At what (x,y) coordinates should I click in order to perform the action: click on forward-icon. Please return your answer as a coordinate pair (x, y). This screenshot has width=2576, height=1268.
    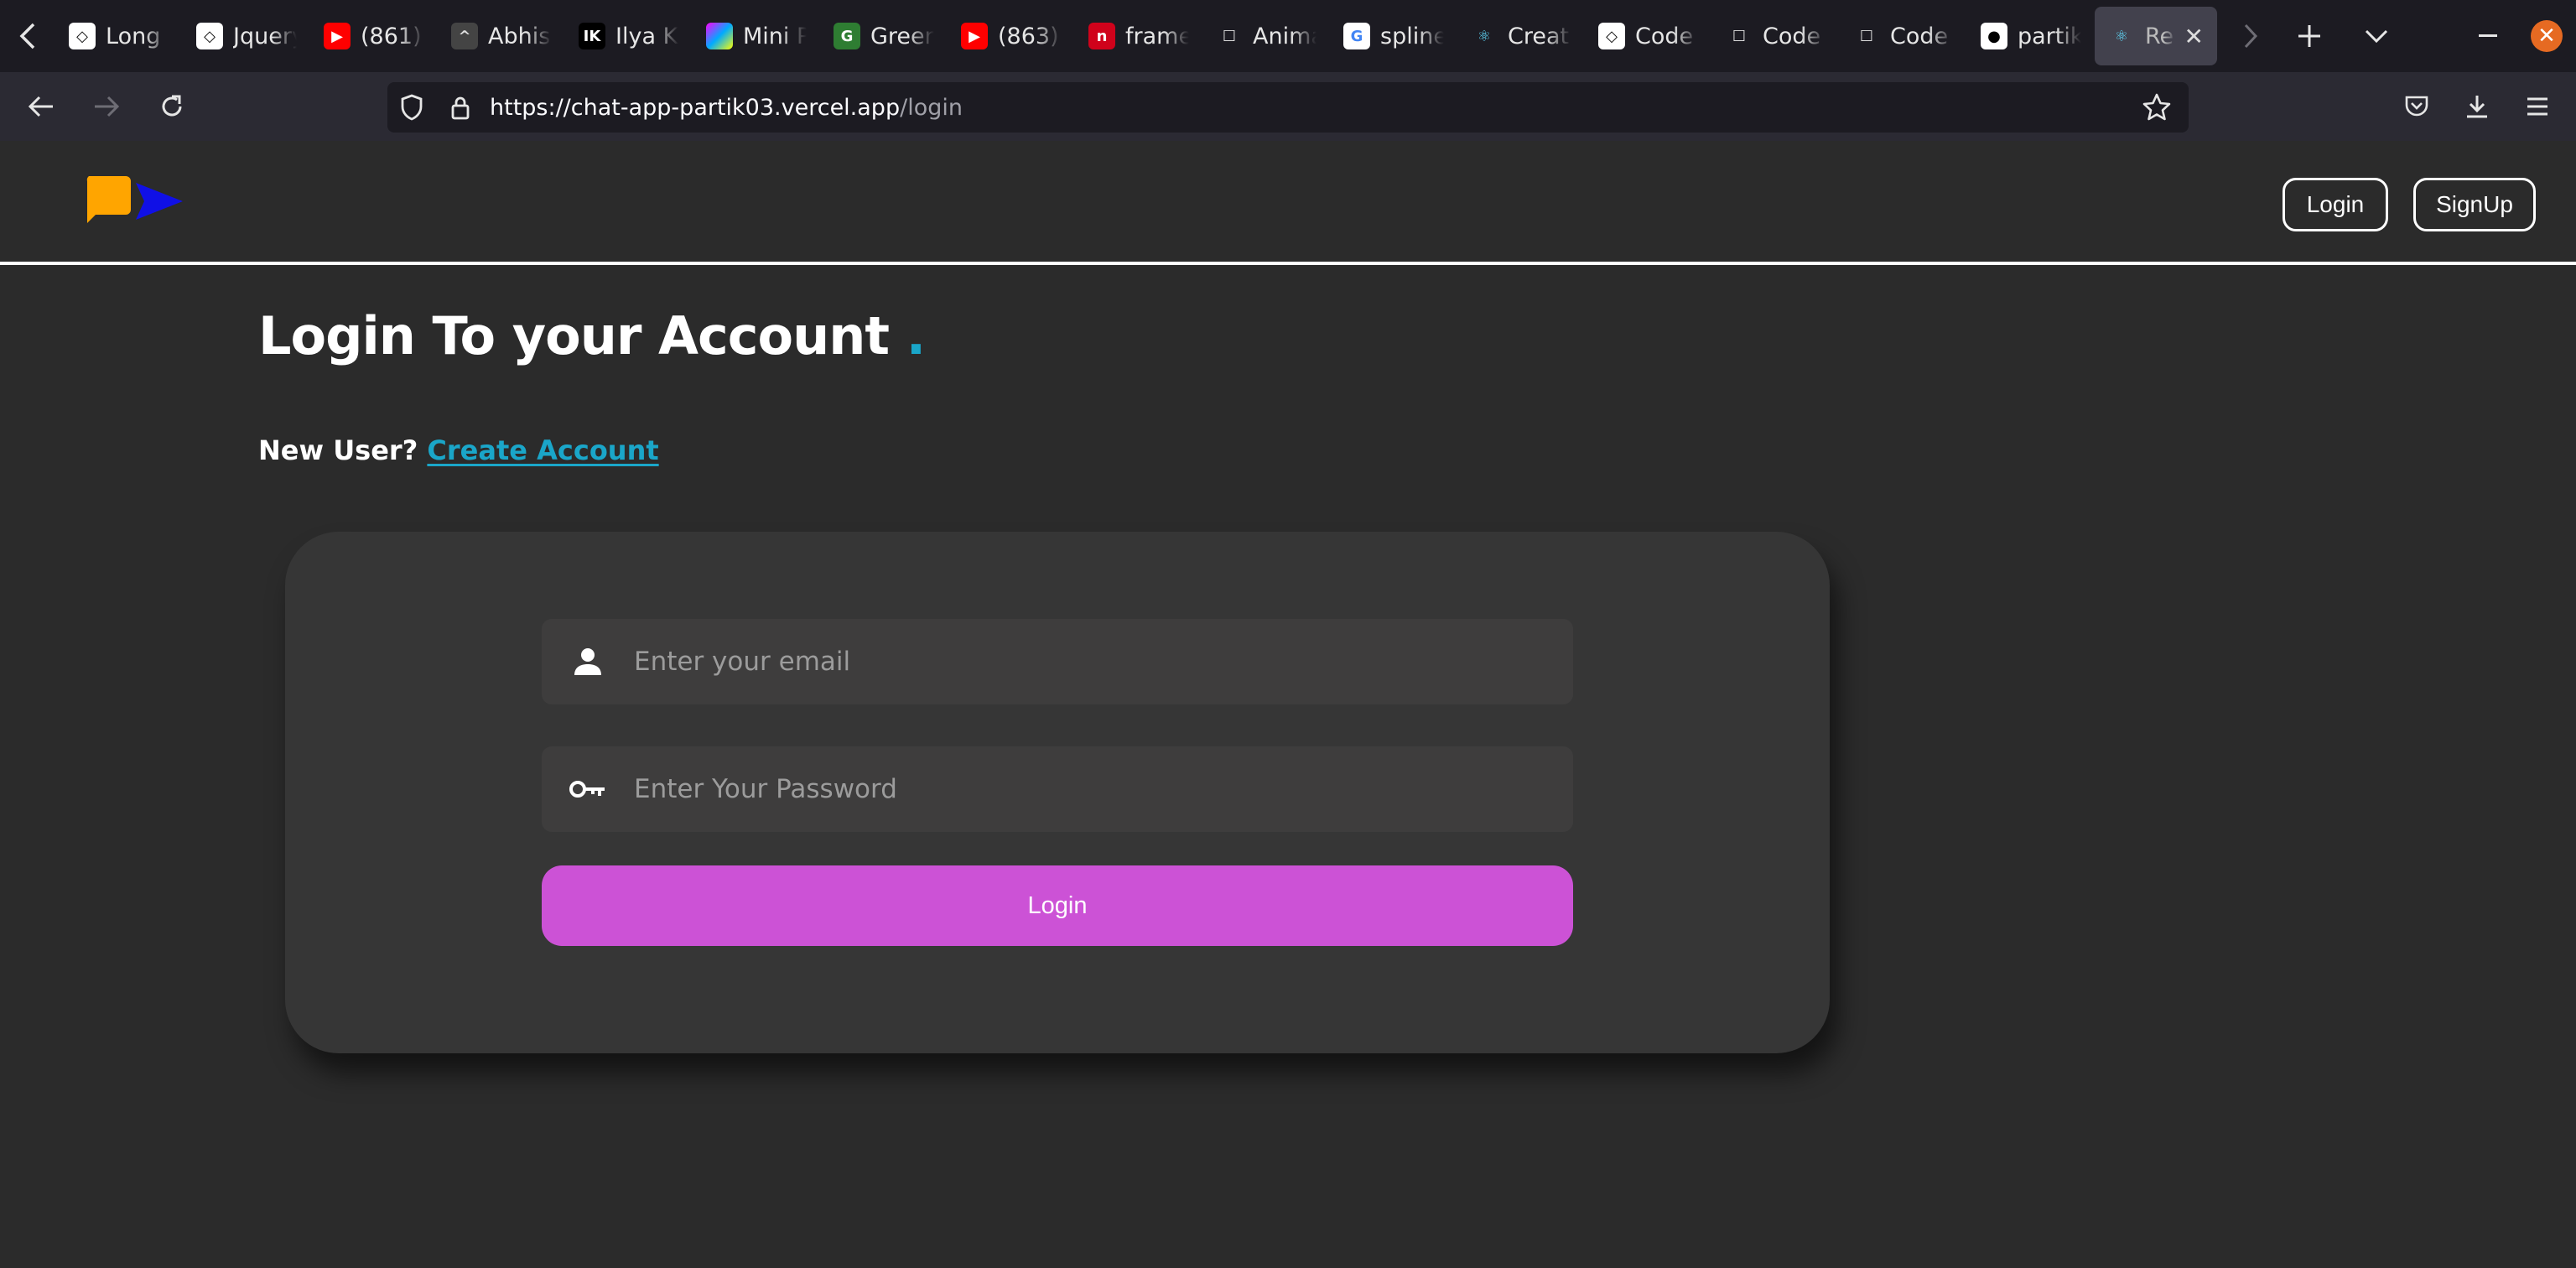
    Looking at the image, I should click on (106, 106).